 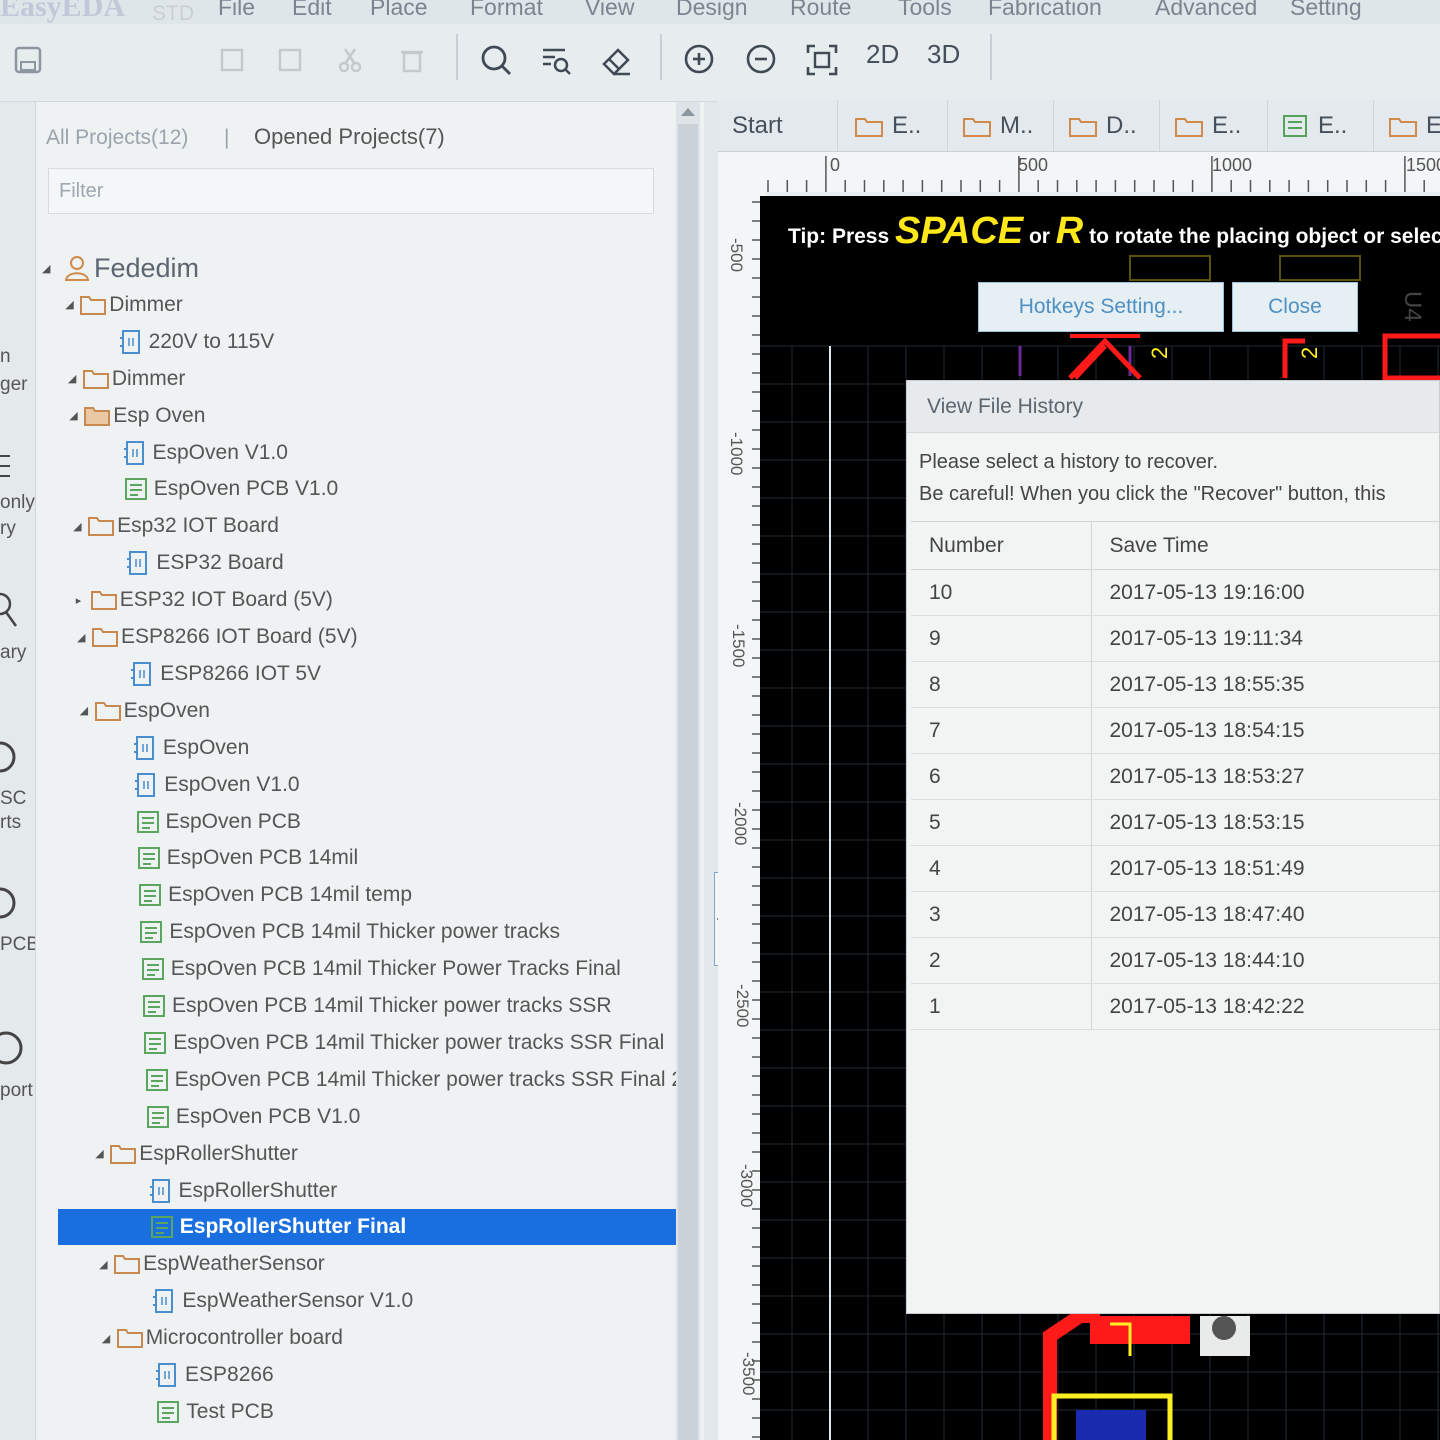 I want to click on history-row: 7 2017-05-13 18:54:15, so click(x=1175, y=730).